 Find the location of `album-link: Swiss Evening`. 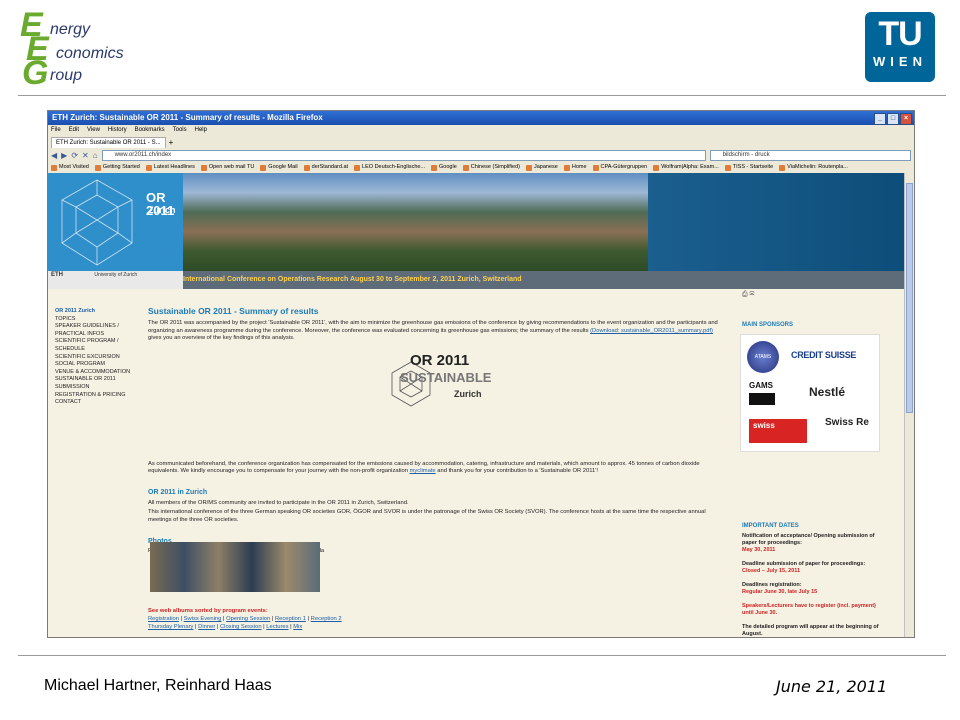

album-link: Swiss Evening is located at coordinates (203, 619).